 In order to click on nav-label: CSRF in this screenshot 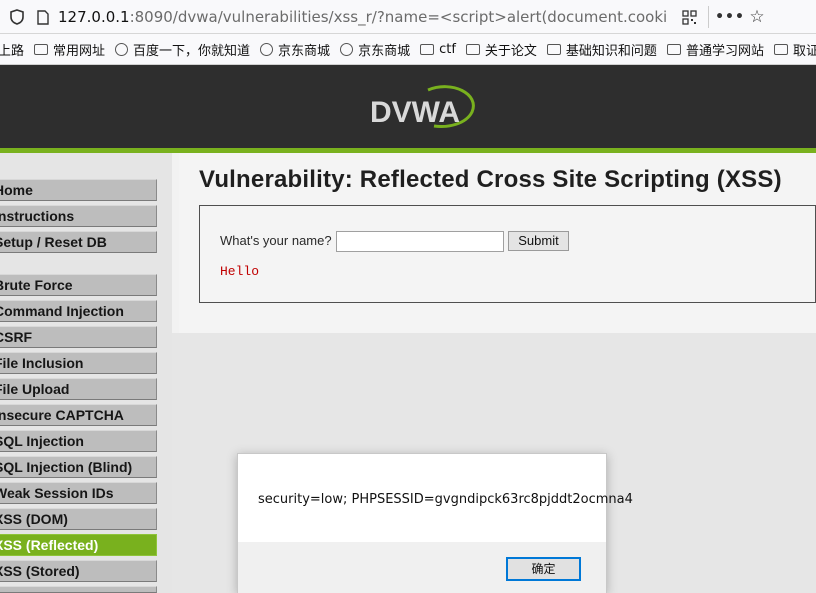, I will do `click(16, 337)`.